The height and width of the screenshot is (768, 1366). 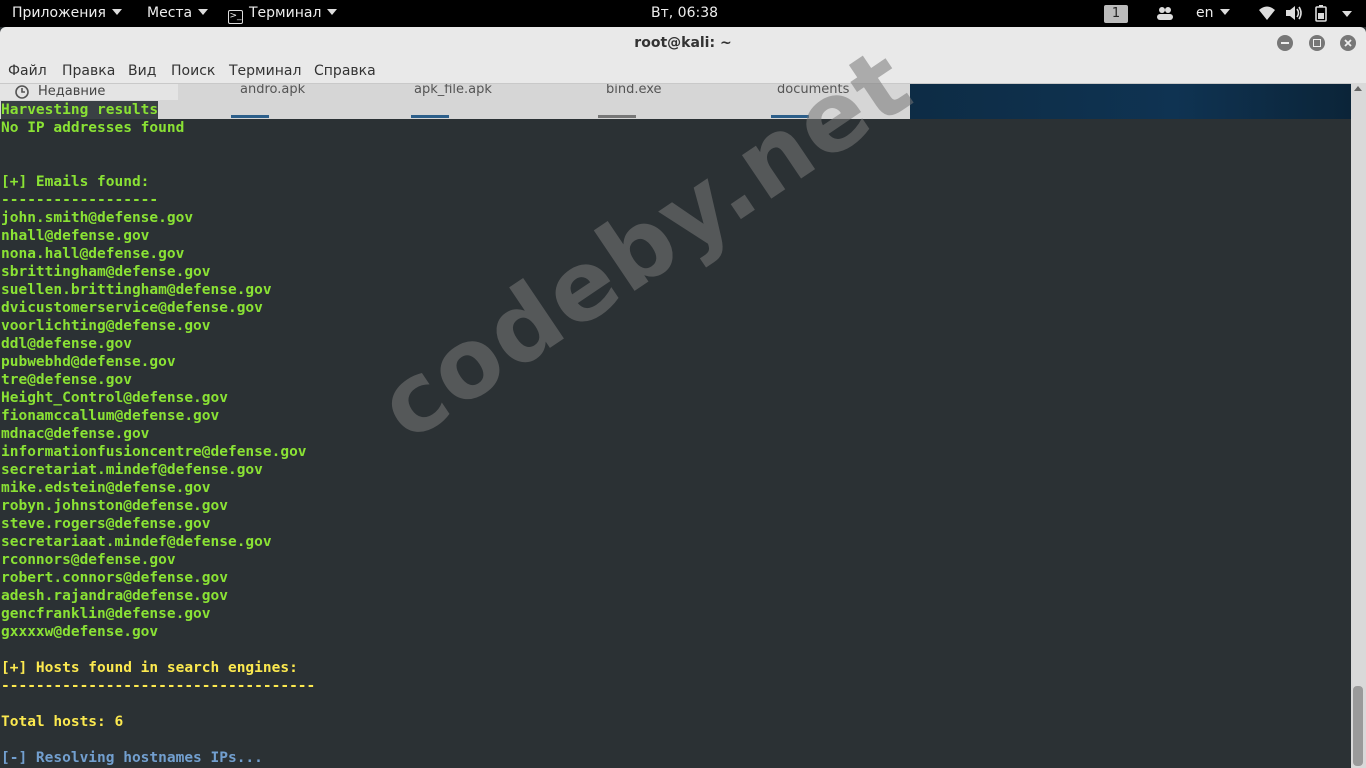 I want to click on wifi-icon, so click(x=1267, y=13).